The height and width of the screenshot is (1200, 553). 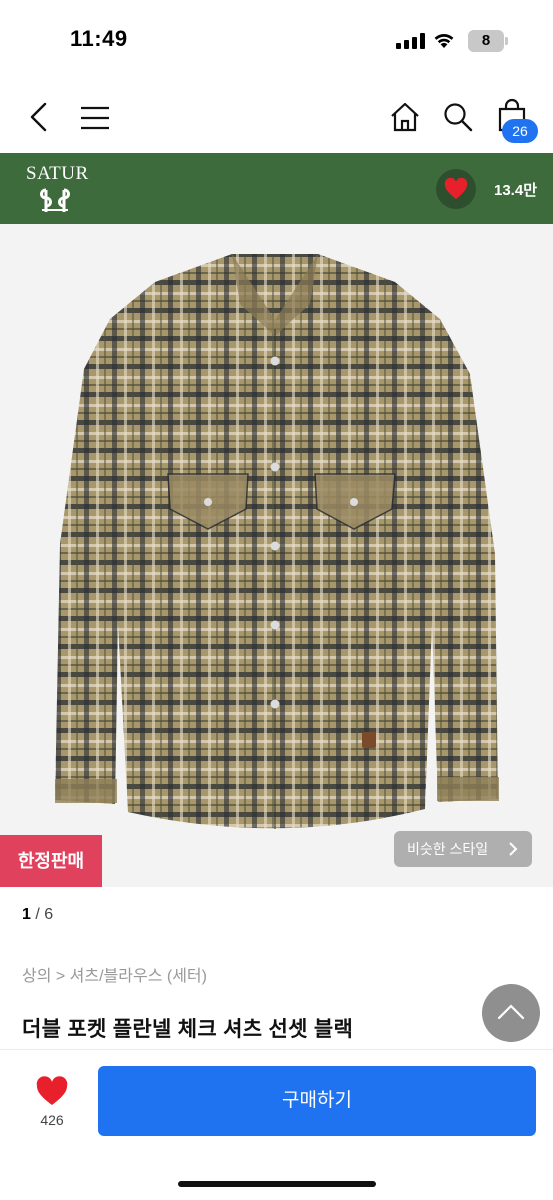 I want to click on brand-like-count: 13.4만, so click(x=515, y=190).